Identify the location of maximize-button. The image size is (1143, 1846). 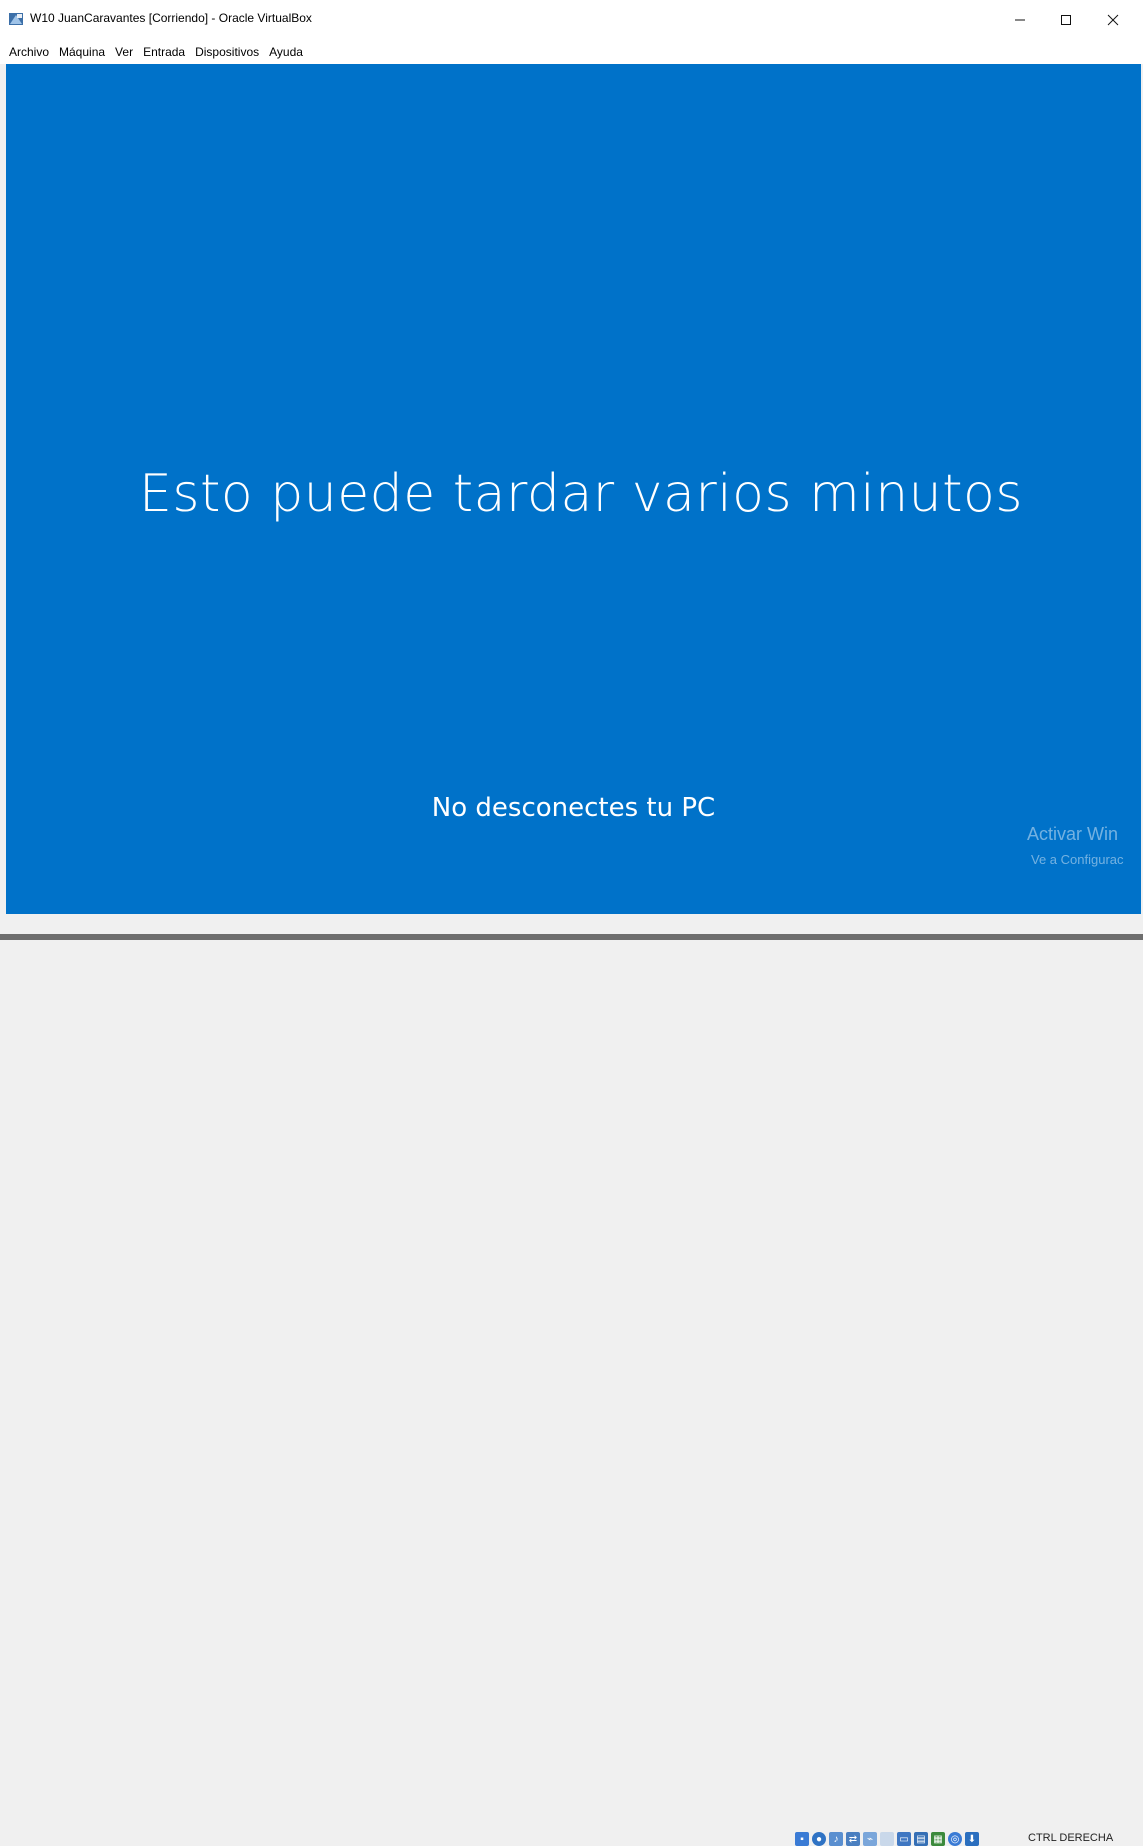
(1066, 20).